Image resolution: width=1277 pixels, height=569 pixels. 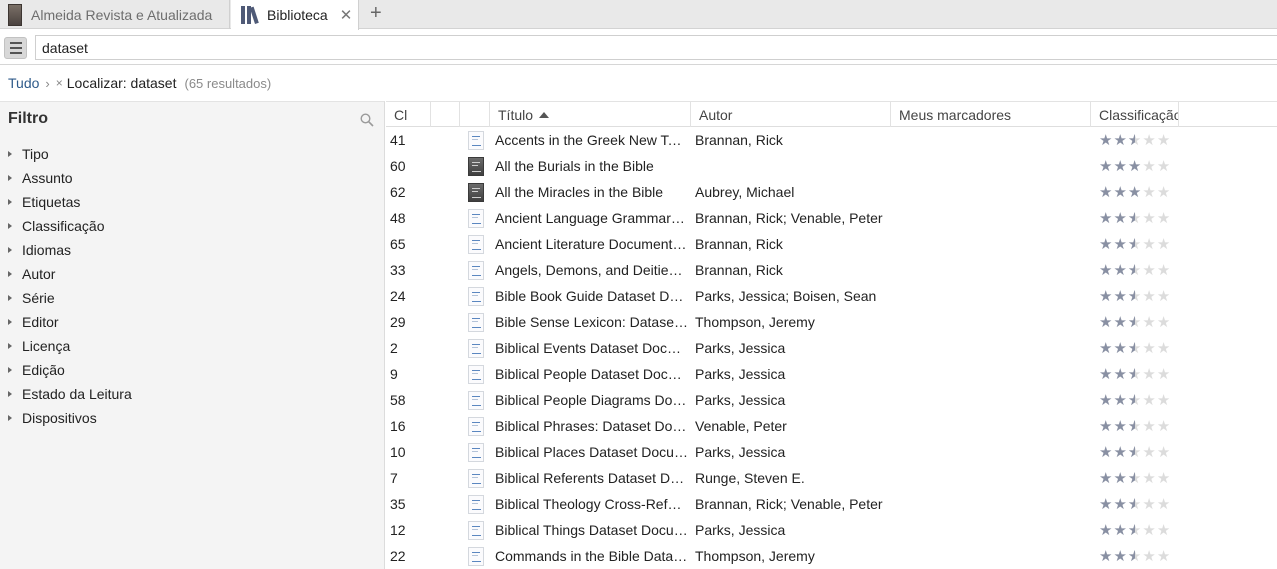 What do you see at coordinates (591, 192) in the screenshot?
I see `row-title: All the Miracles in the Bible` at bounding box center [591, 192].